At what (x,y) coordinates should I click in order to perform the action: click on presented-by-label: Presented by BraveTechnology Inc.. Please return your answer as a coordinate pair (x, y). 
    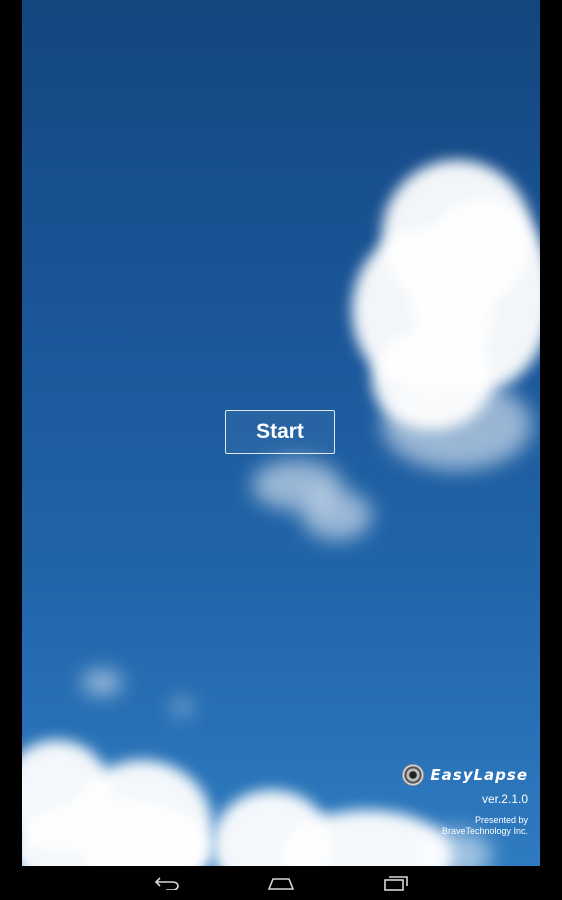
    Looking at the image, I should click on (465, 826).